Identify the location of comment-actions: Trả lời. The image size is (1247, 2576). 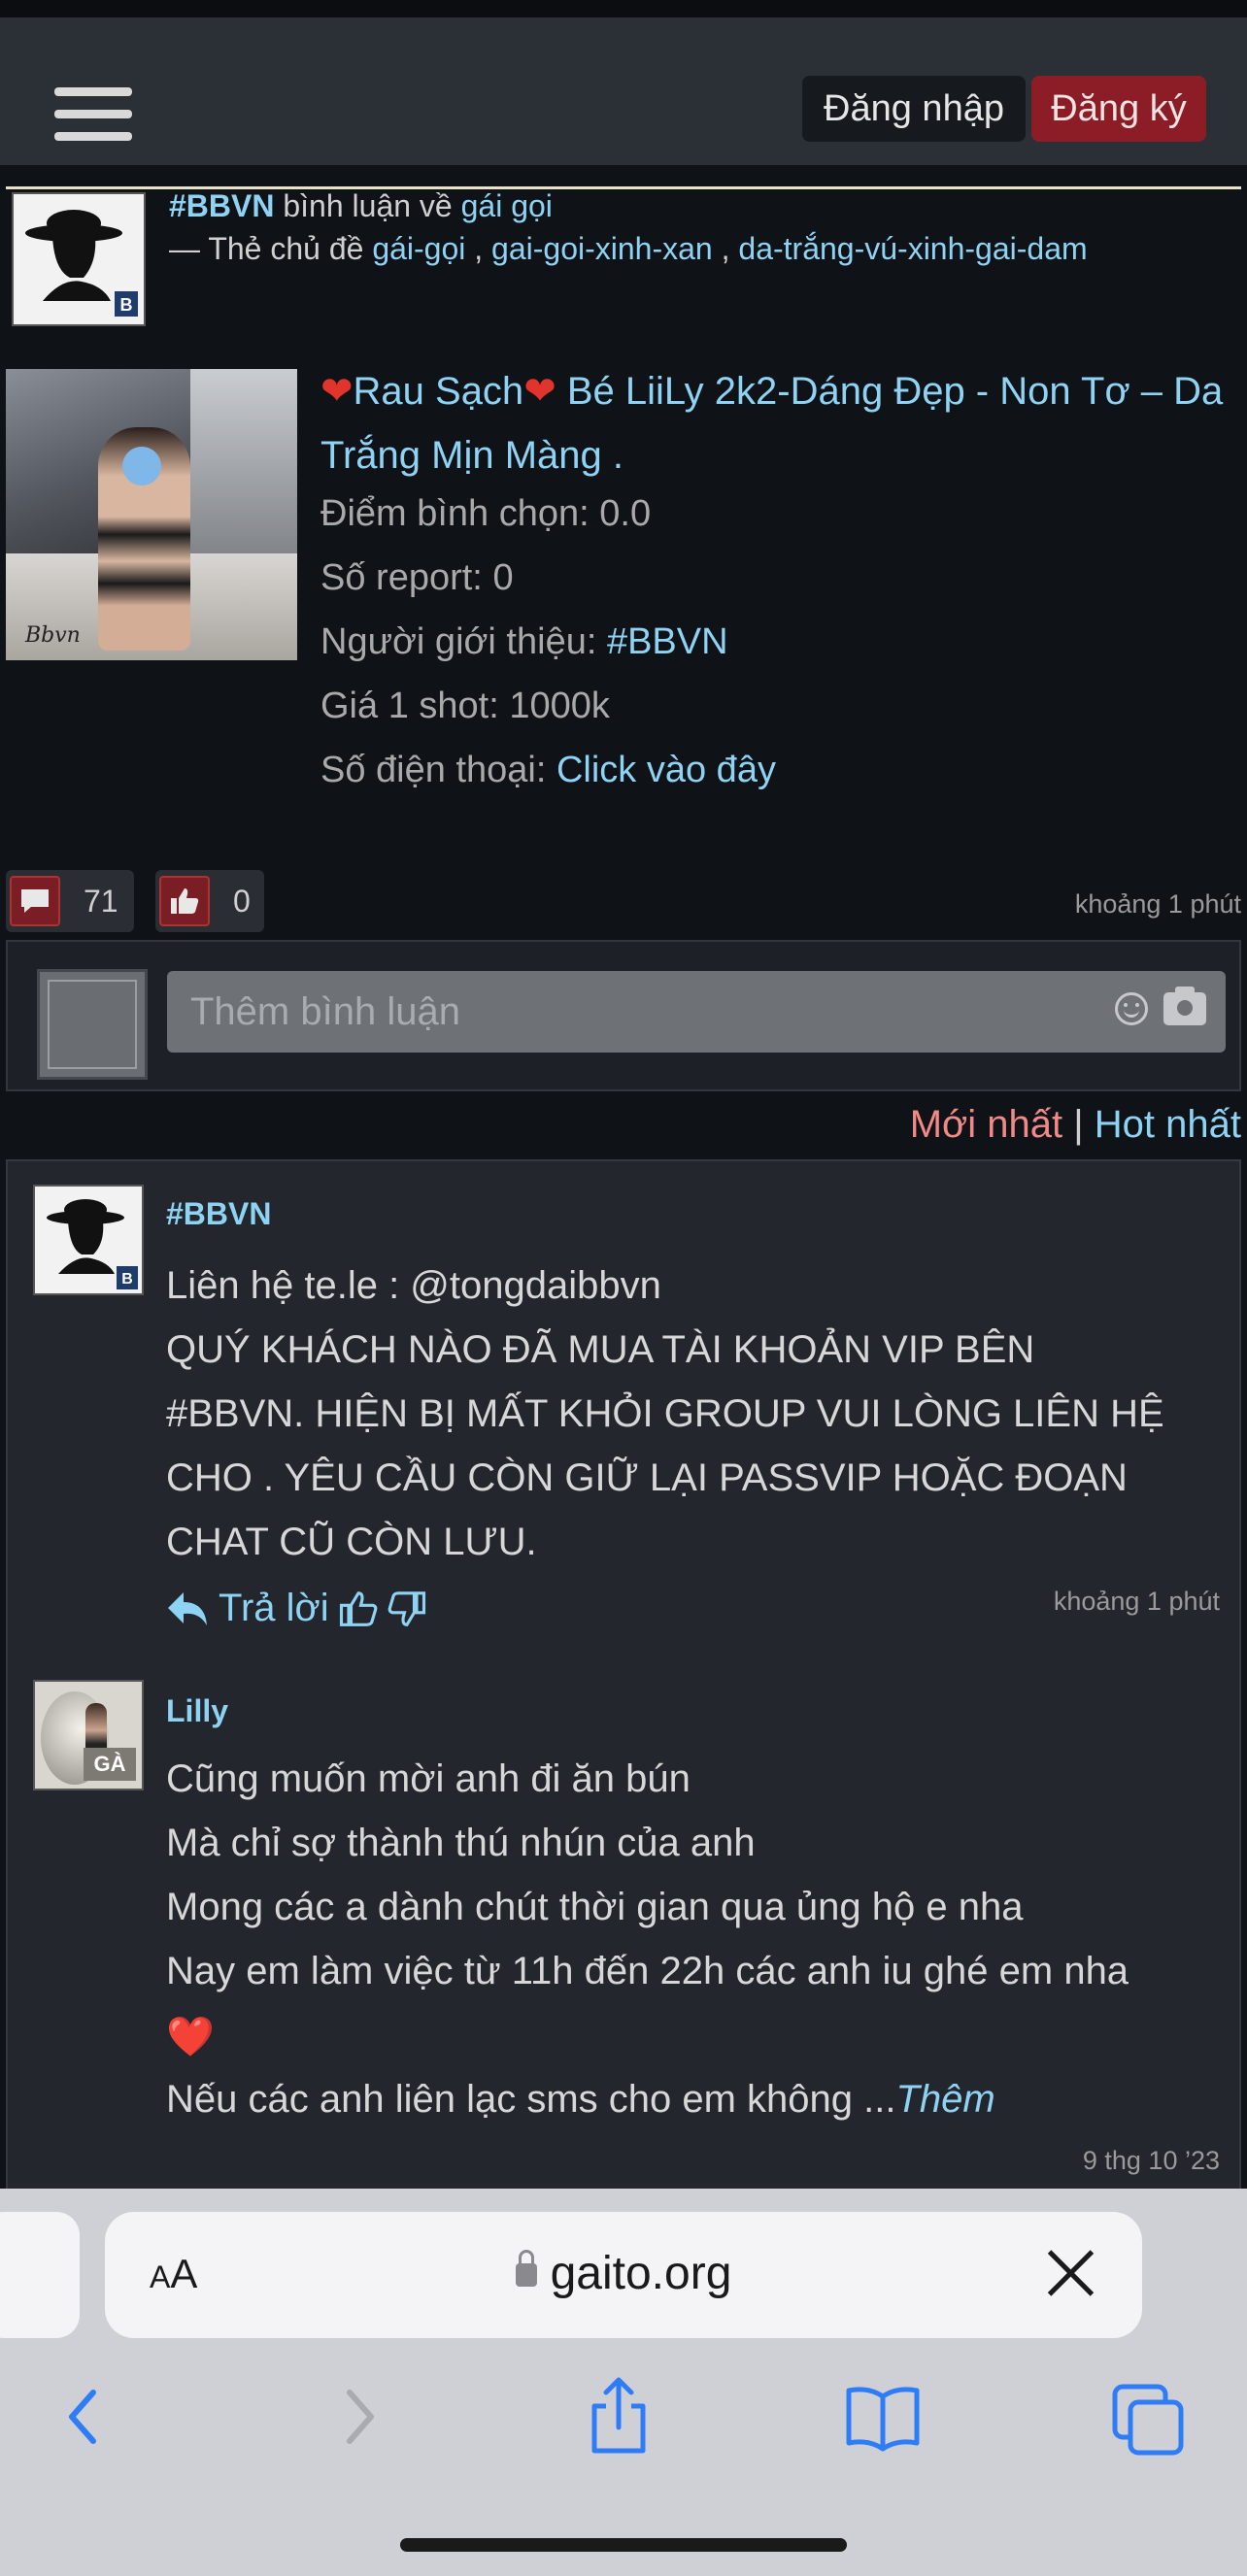
(296, 1609).